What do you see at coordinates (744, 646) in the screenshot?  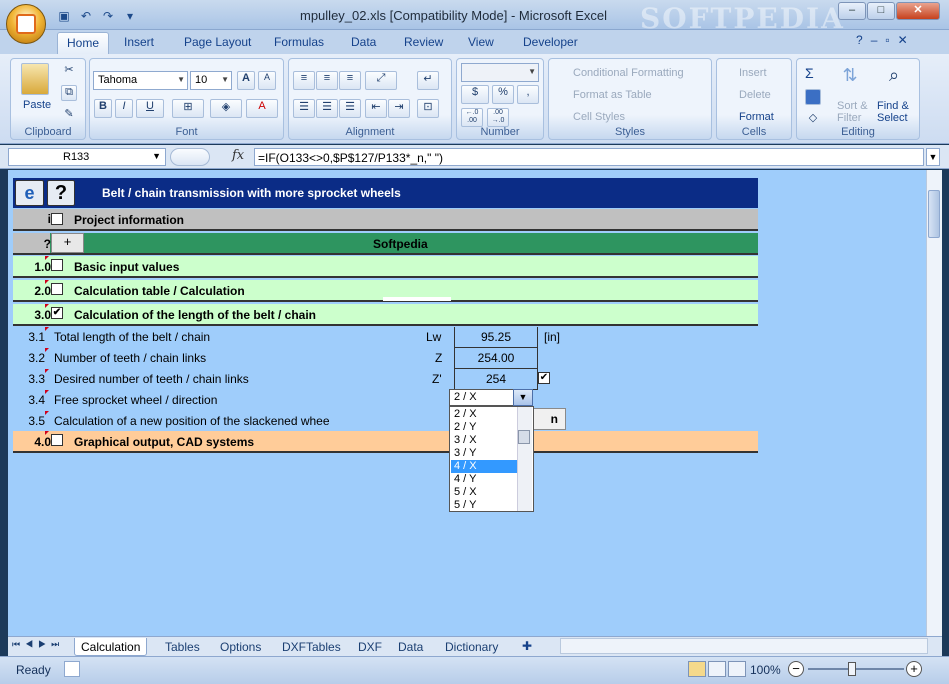 I see `horizontal-scrollbar` at bounding box center [744, 646].